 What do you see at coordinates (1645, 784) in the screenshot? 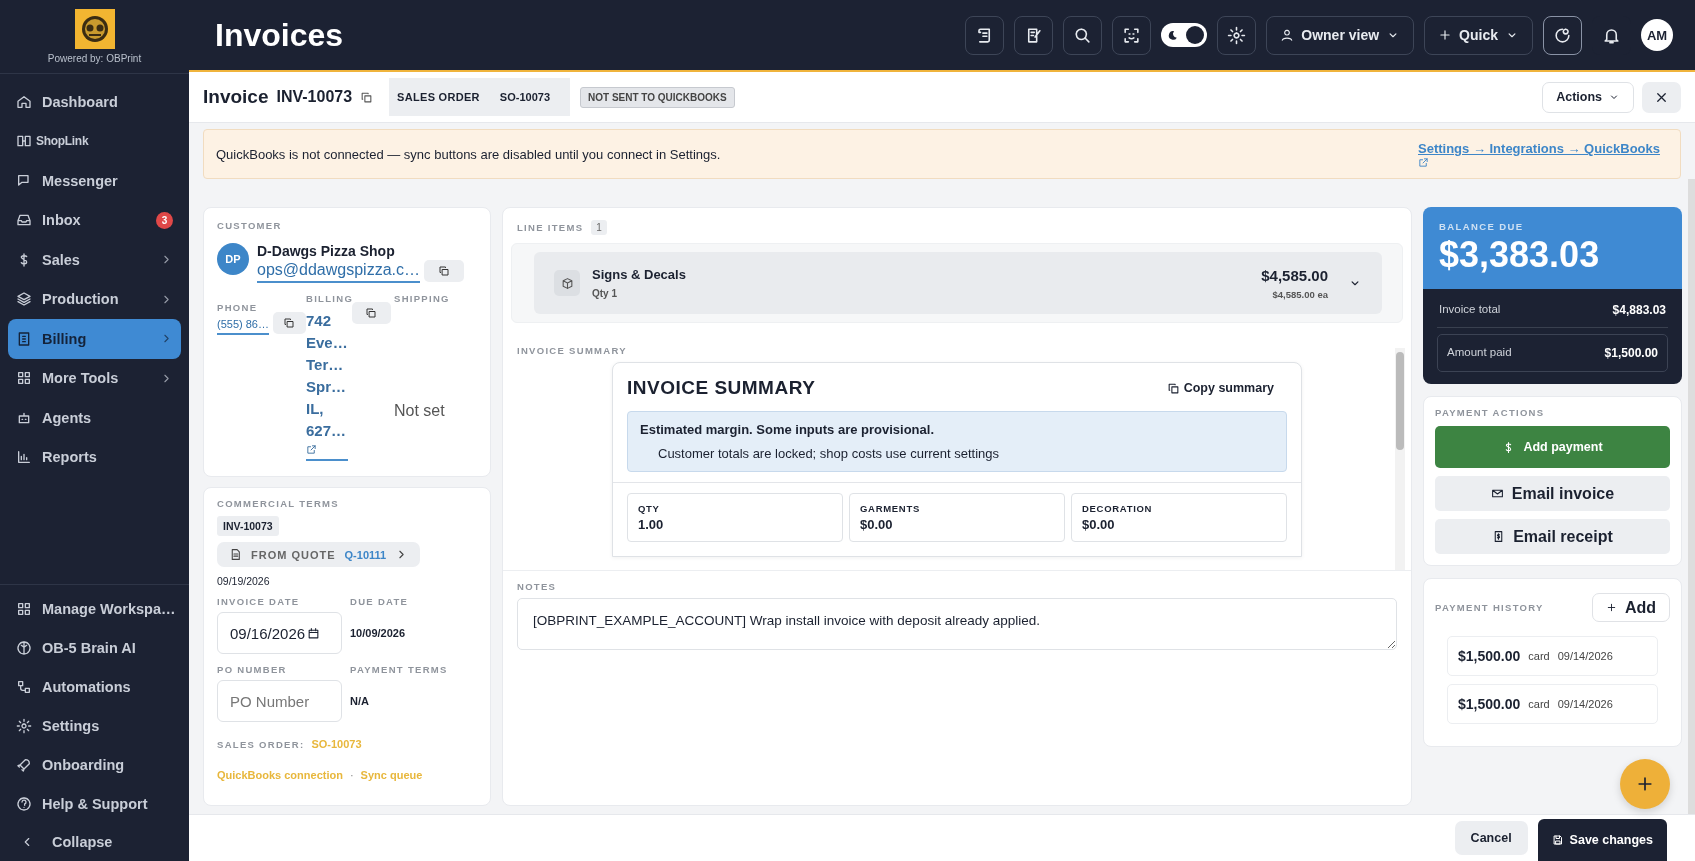
I see `add-fab` at bounding box center [1645, 784].